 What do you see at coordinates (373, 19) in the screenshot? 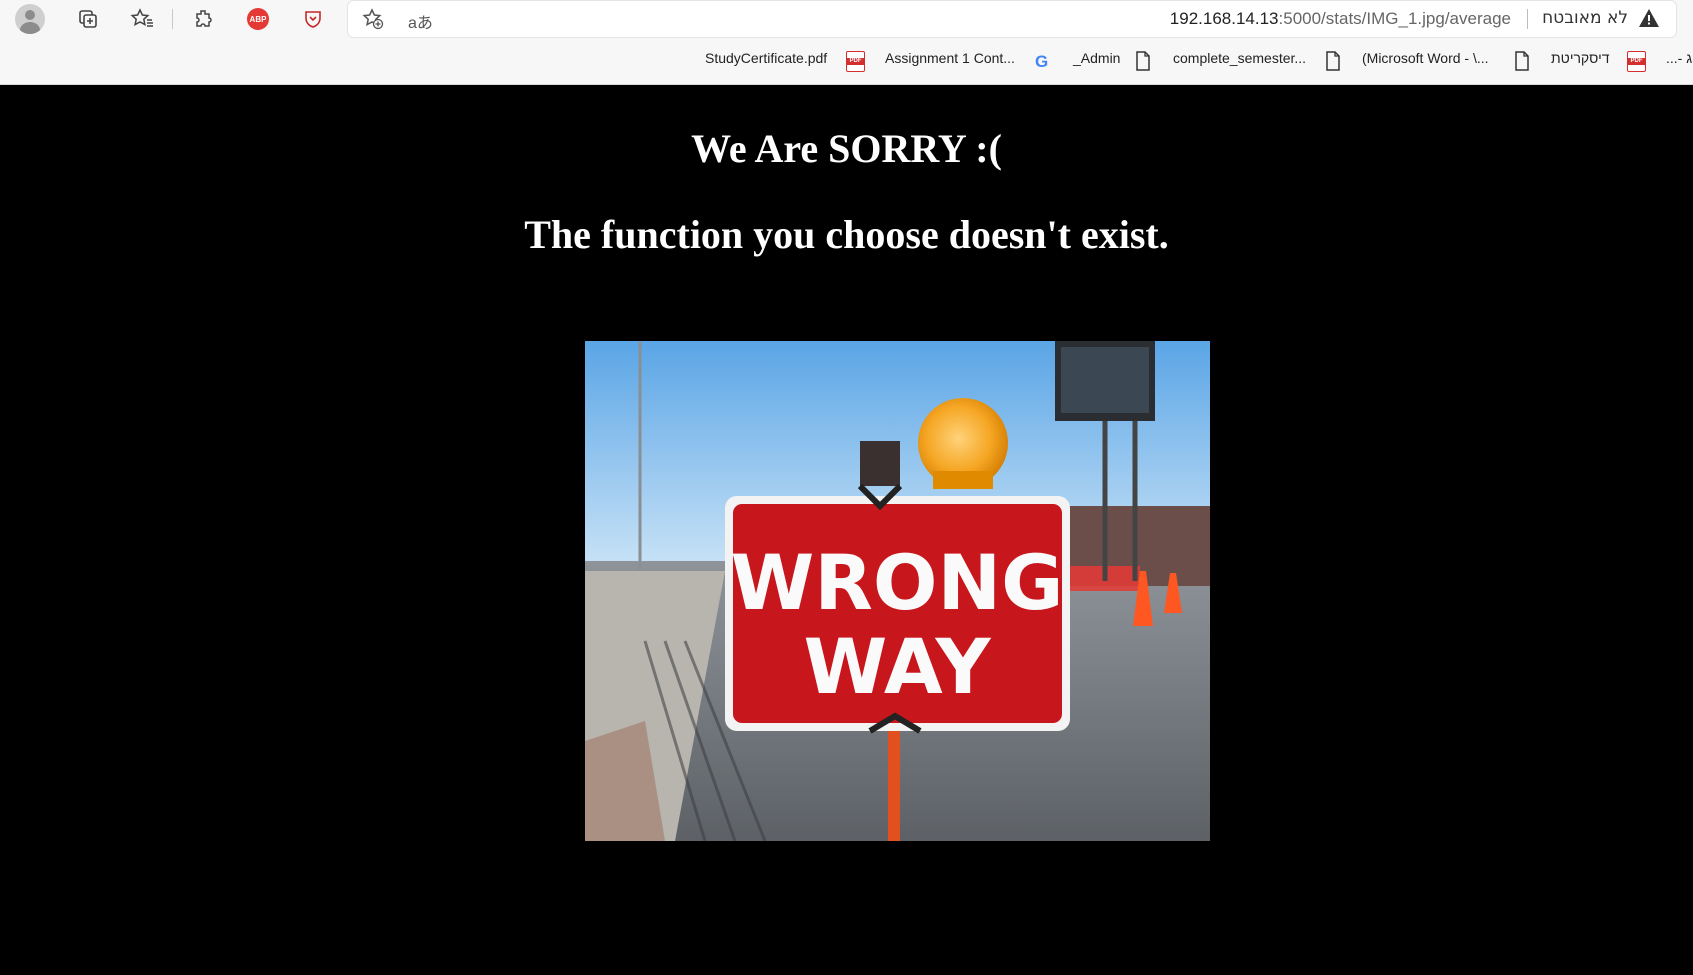
I see `add-favorite-icon` at bounding box center [373, 19].